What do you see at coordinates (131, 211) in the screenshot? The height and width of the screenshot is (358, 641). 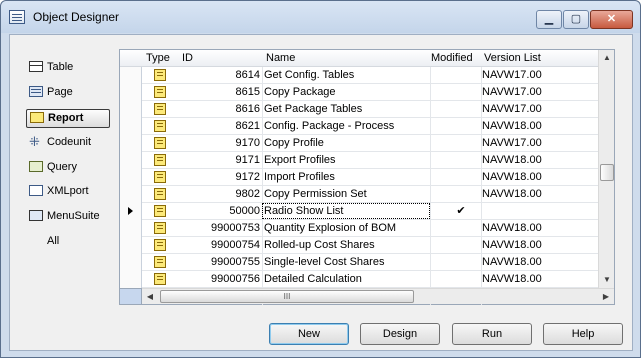 I see `current-row-indicator-icon` at bounding box center [131, 211].